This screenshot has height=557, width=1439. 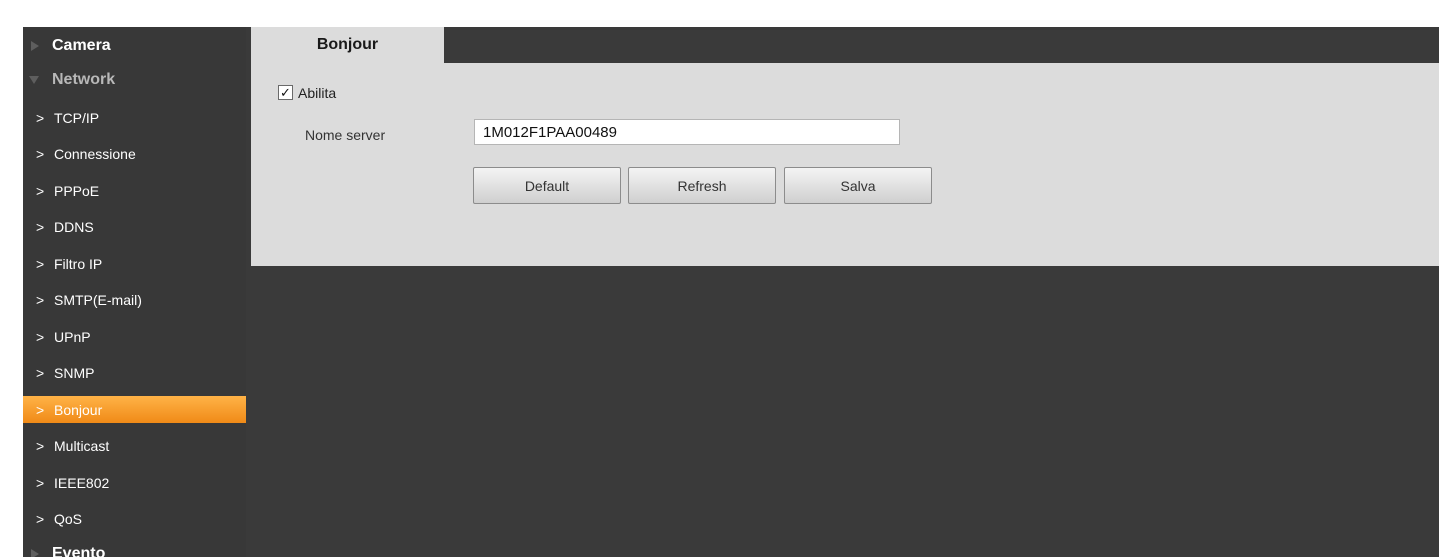 What do you see at coordinates (345, 135) in the screenshot?
I see `server-name-label: Nome server` at bounding box center [345, 135].